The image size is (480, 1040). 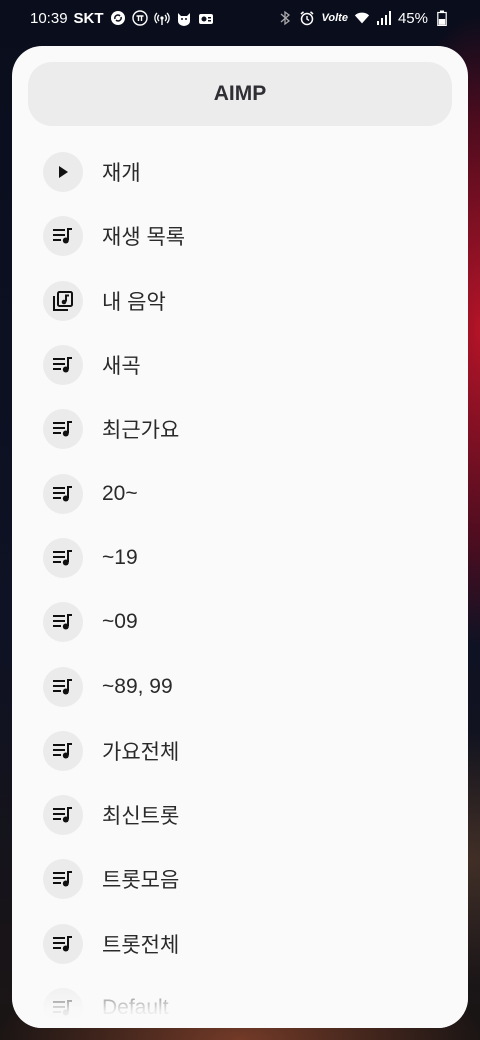 I want to click on list-item-label: 트롯모음, so click(x=141, y=881).